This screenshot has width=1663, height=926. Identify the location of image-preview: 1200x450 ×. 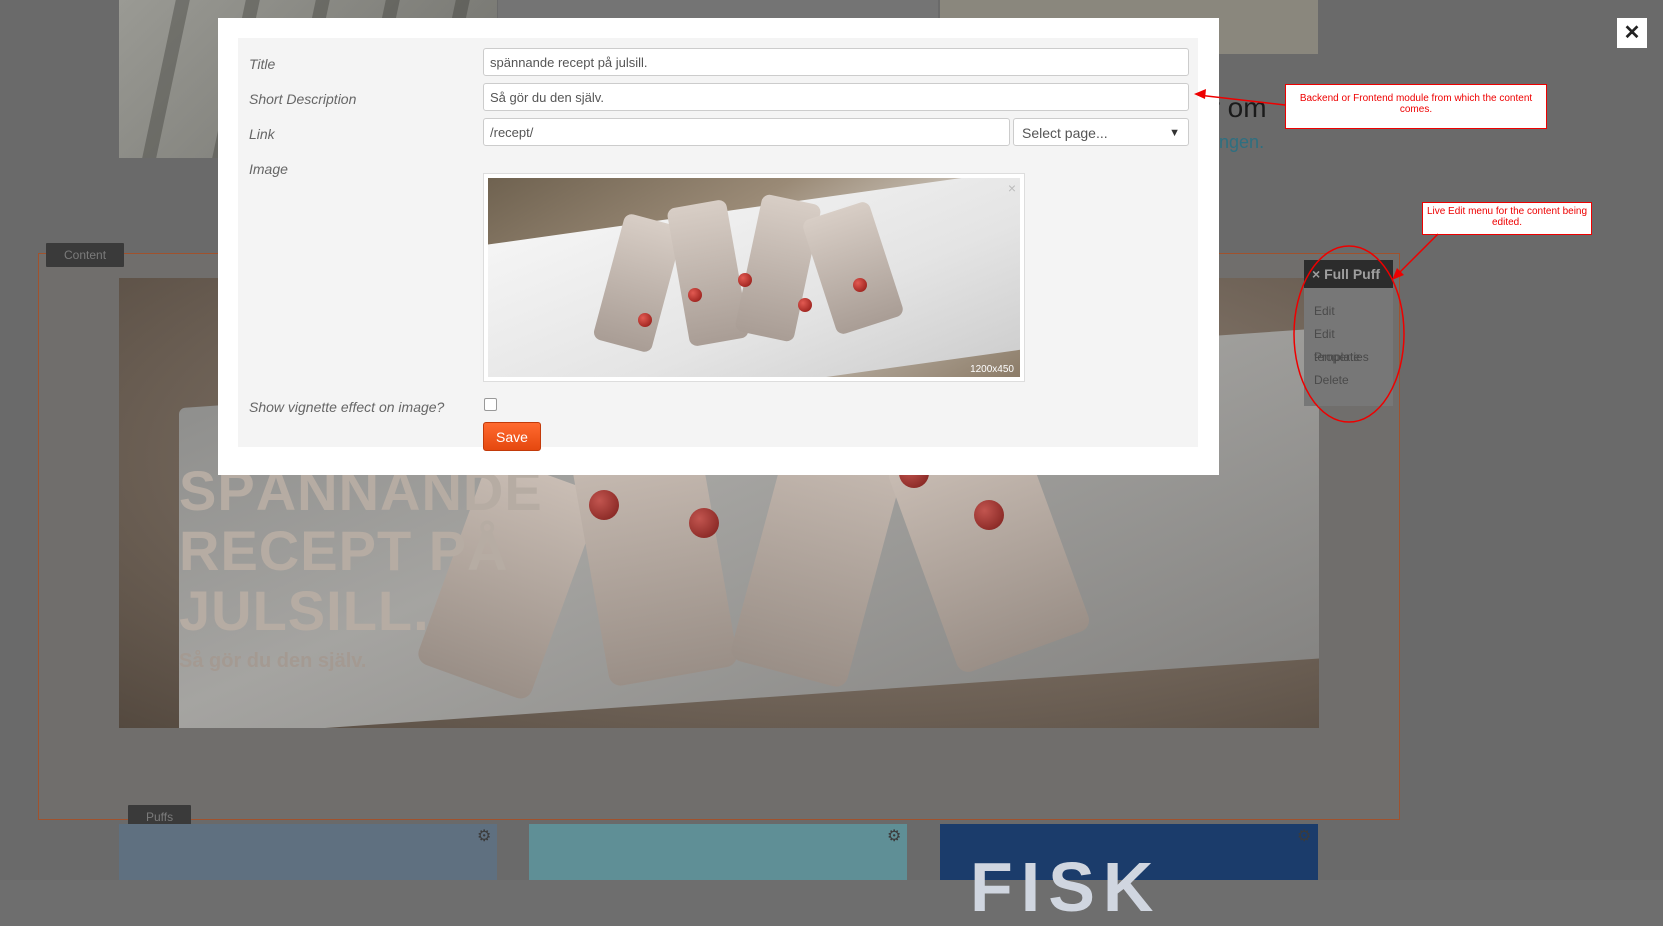
(754, 277).